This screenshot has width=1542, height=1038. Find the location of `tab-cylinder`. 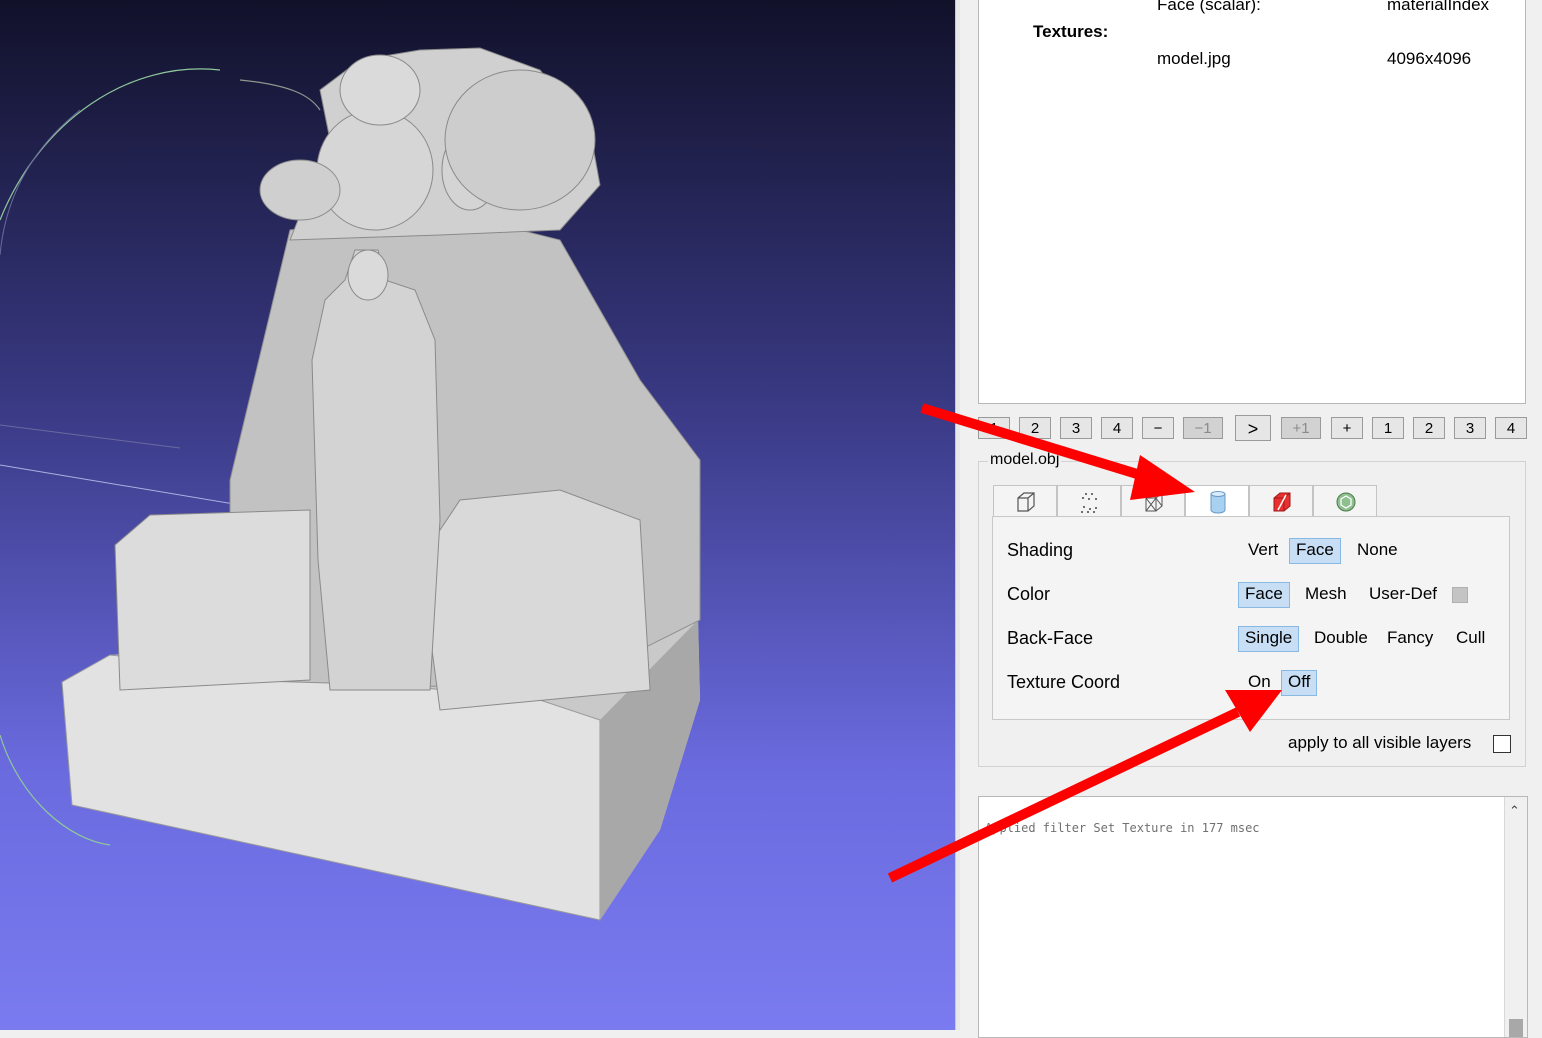

tab-cylinder is located at coordinates (1217, 502).